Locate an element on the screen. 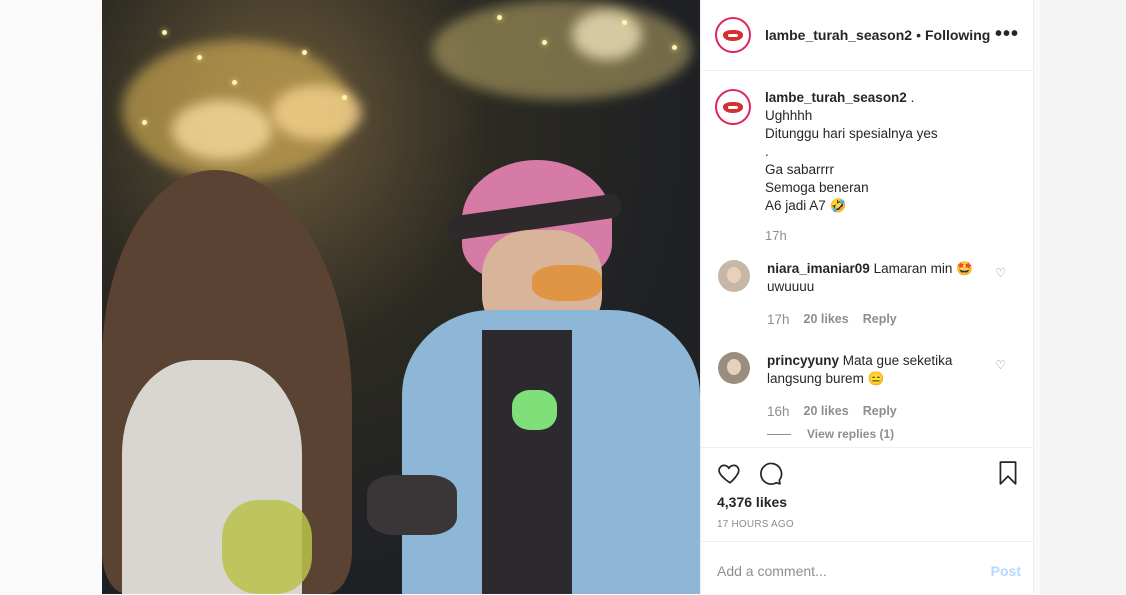  post-header: lambe_turah_season2 • Following ••• is located at coordinates (867, 35).